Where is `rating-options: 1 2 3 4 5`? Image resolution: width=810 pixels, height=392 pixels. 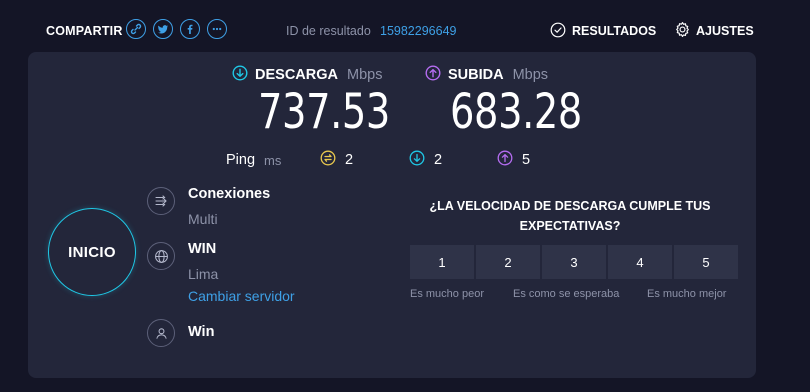 rating-options: 1 2 3 4 5 is located at coordinates (574, 262).